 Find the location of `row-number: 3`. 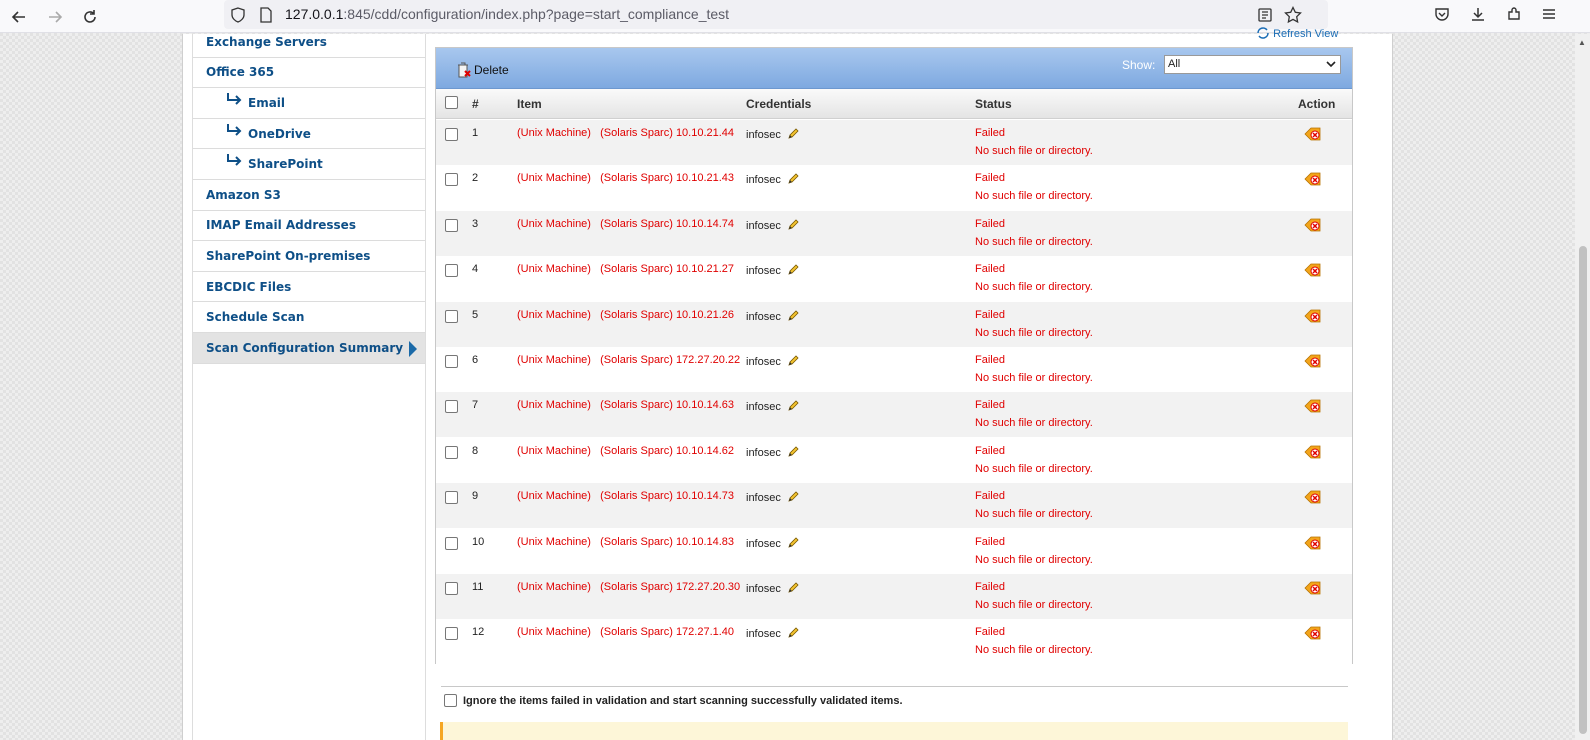

row-number: 3 is located at coordinates (475, 223).